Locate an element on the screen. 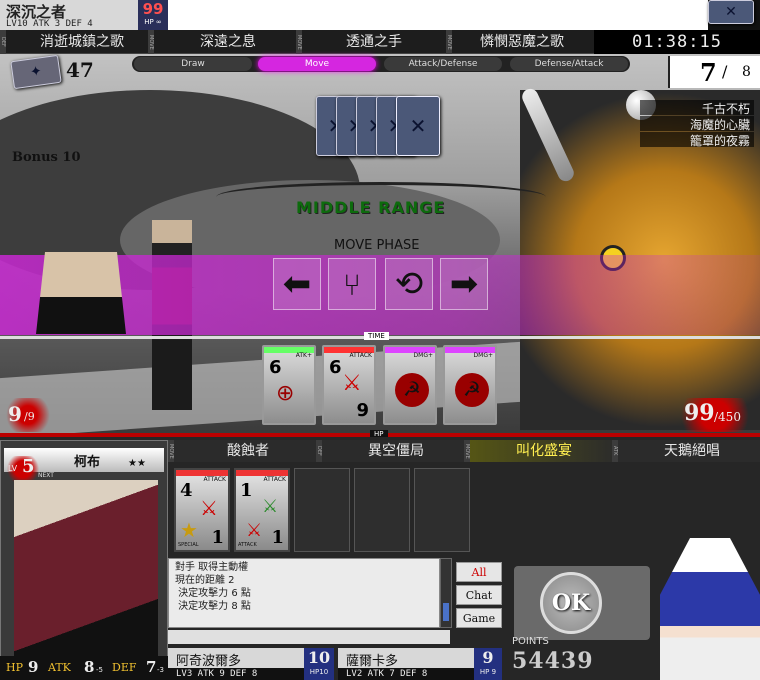 The height and width of the screenshot is (680, 760). enemy-life-current: 99 is located at coordinates (699, 413).